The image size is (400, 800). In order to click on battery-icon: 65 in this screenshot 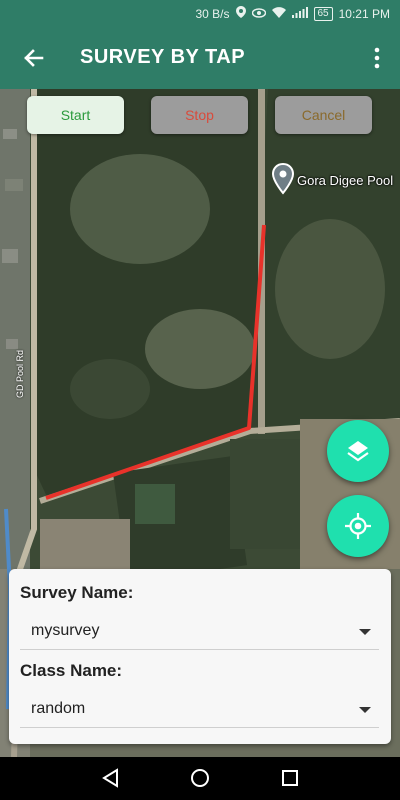, I will do `click(323, 13)`.